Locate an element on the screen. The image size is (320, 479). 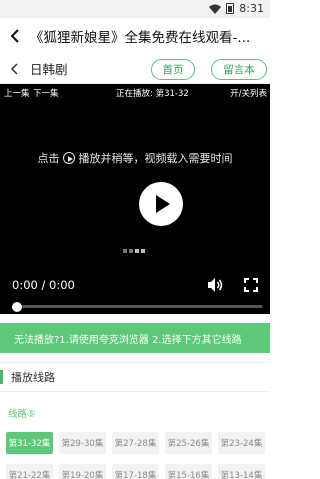
next-episode-button: 下一集 is located at coordinates (46, 93).